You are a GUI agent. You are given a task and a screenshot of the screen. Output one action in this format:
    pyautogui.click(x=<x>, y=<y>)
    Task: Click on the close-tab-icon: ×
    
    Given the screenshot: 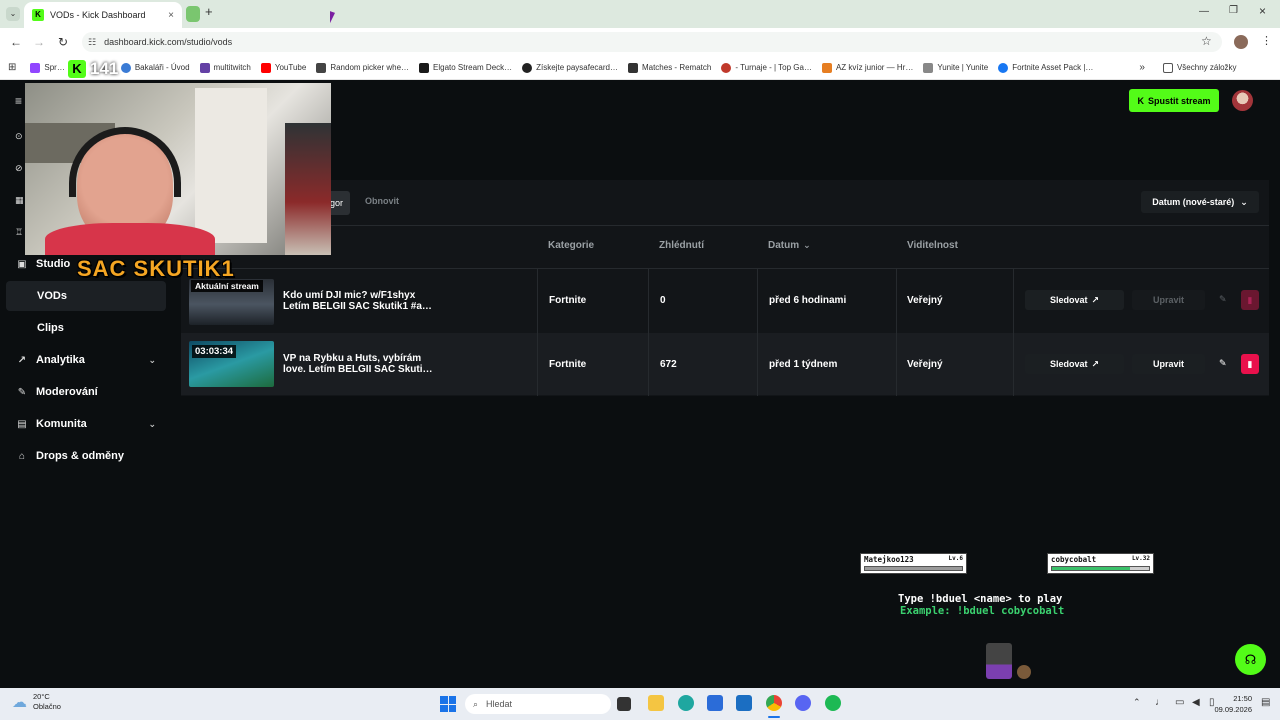 What is the action you would take?
    pyautogui.click(x=171, y=15)
    